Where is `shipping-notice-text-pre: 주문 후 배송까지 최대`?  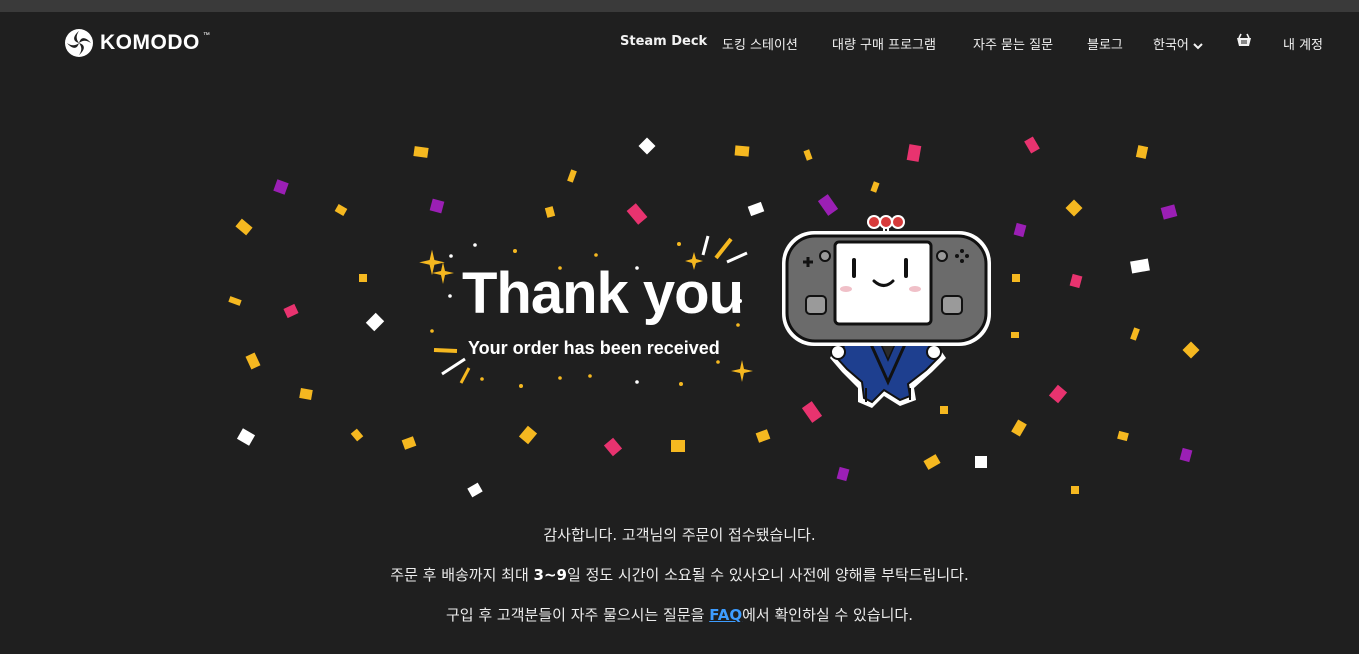
shipping-notice-text-pre: 주문 후 배송까지 최대 is located at coordinates (462, 575).